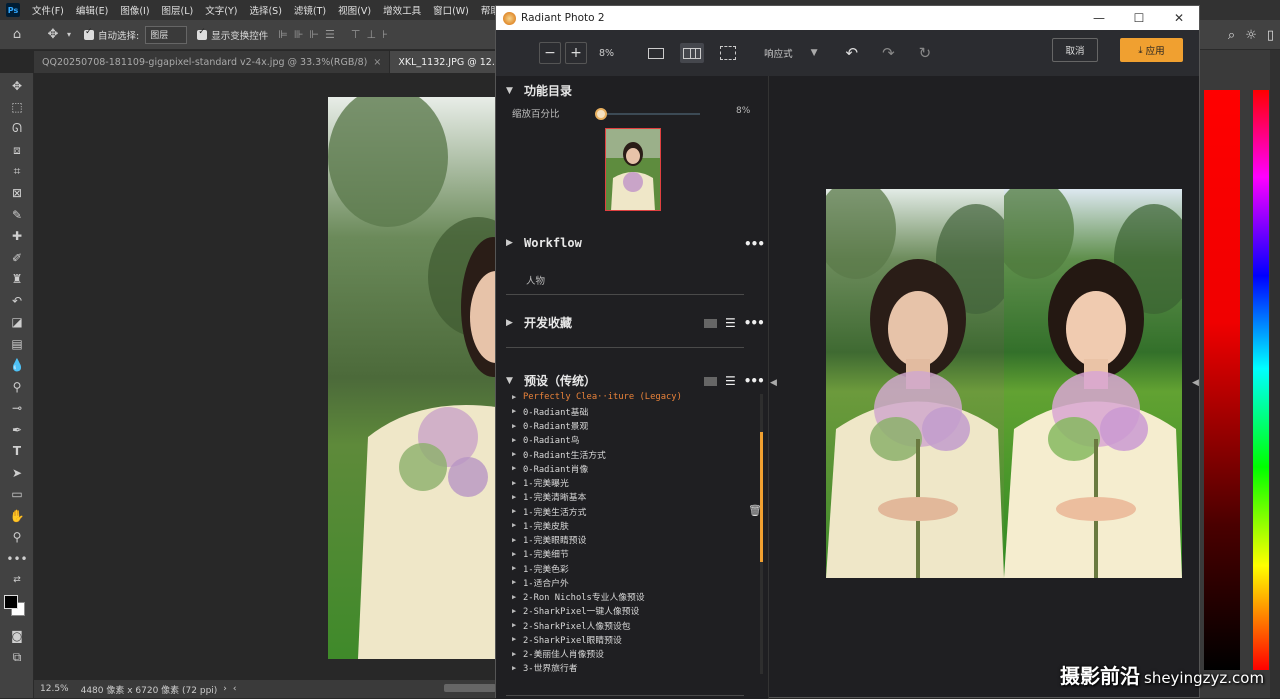 The height and width of the screenshot is (699, 1280). Describe the element at coordinates (17, 237) in the screenshot. I see `healing-brush-icon: ✚` at that location.